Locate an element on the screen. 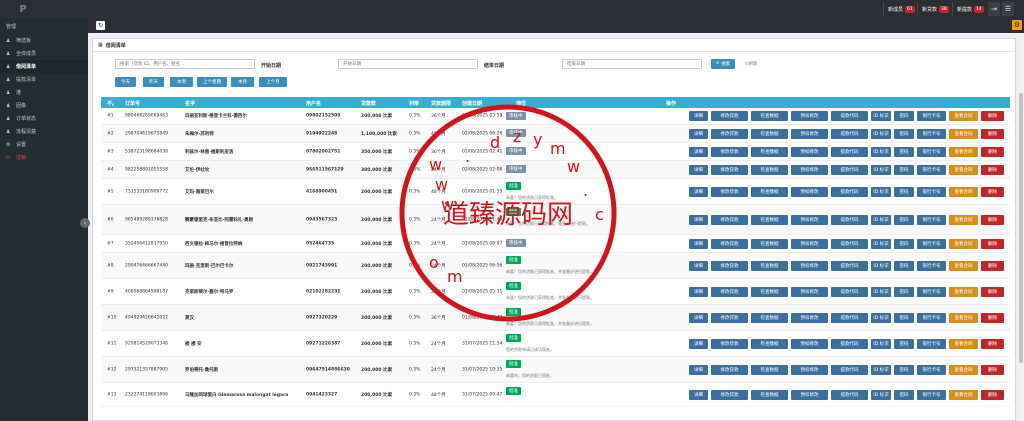  exit-icon: ⇥ is located at coordinates (994, 9).